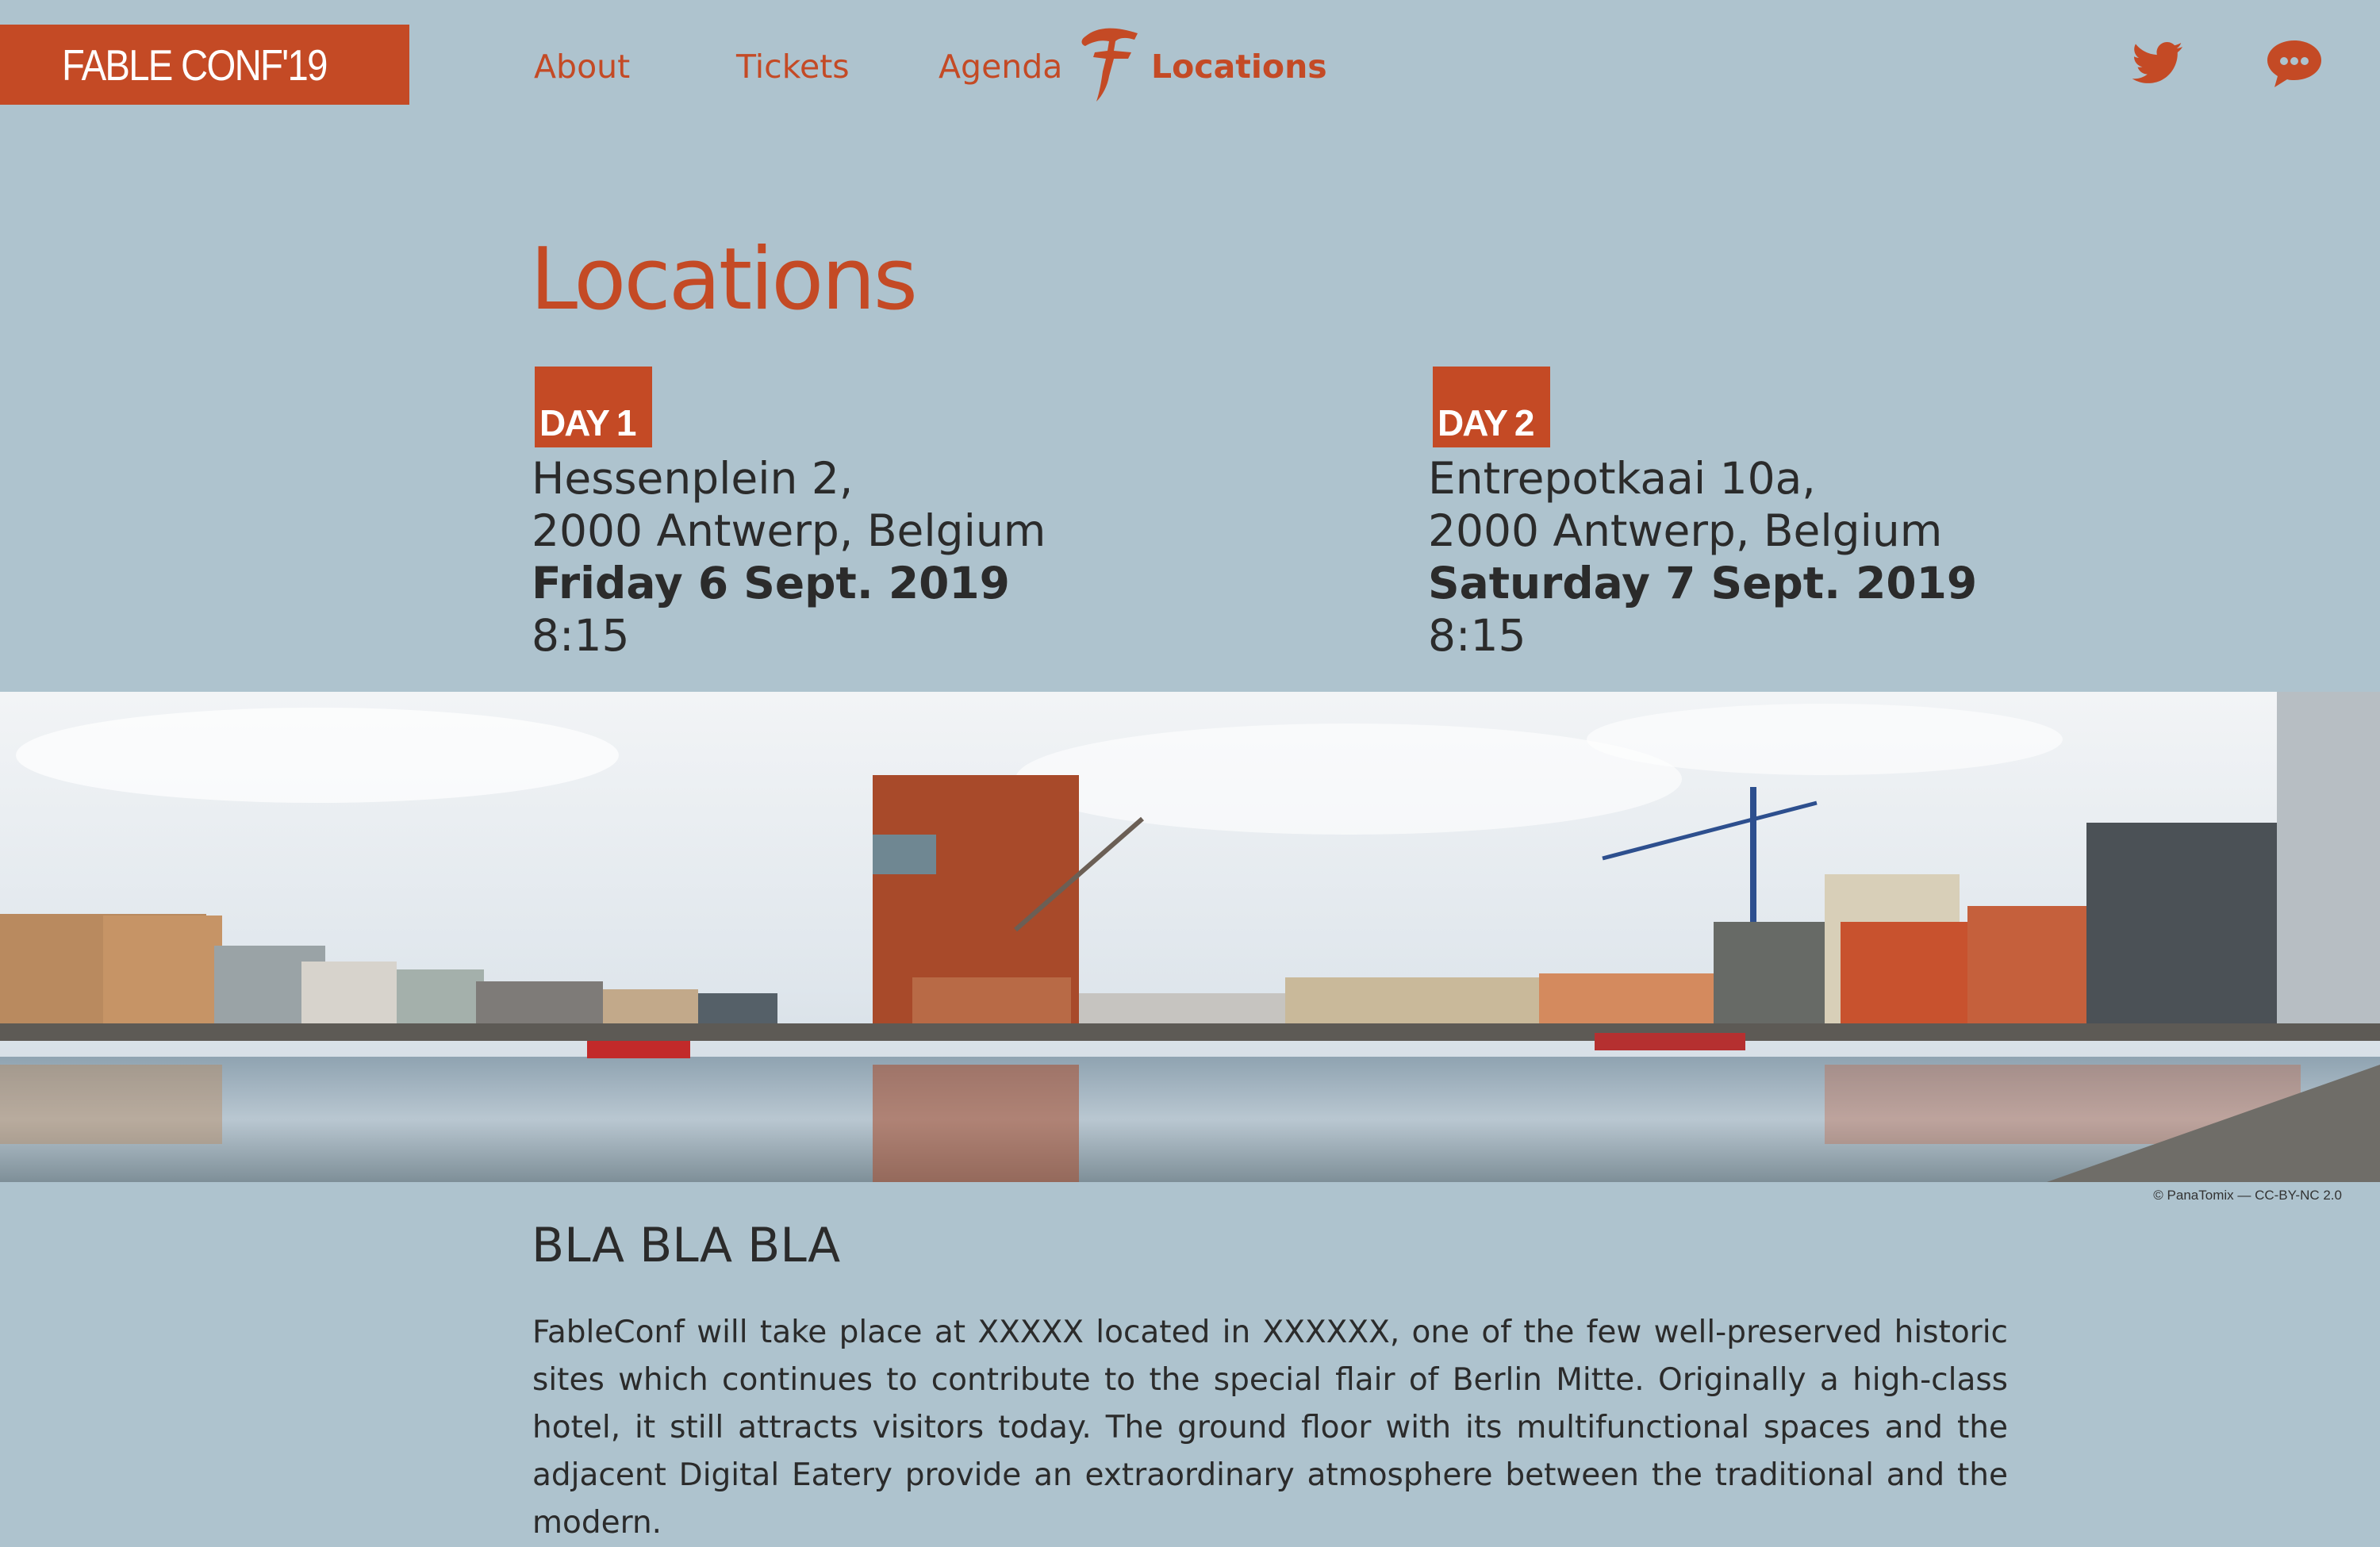  I want to click on nav-agenda: Agenda, so click(1000, 67).